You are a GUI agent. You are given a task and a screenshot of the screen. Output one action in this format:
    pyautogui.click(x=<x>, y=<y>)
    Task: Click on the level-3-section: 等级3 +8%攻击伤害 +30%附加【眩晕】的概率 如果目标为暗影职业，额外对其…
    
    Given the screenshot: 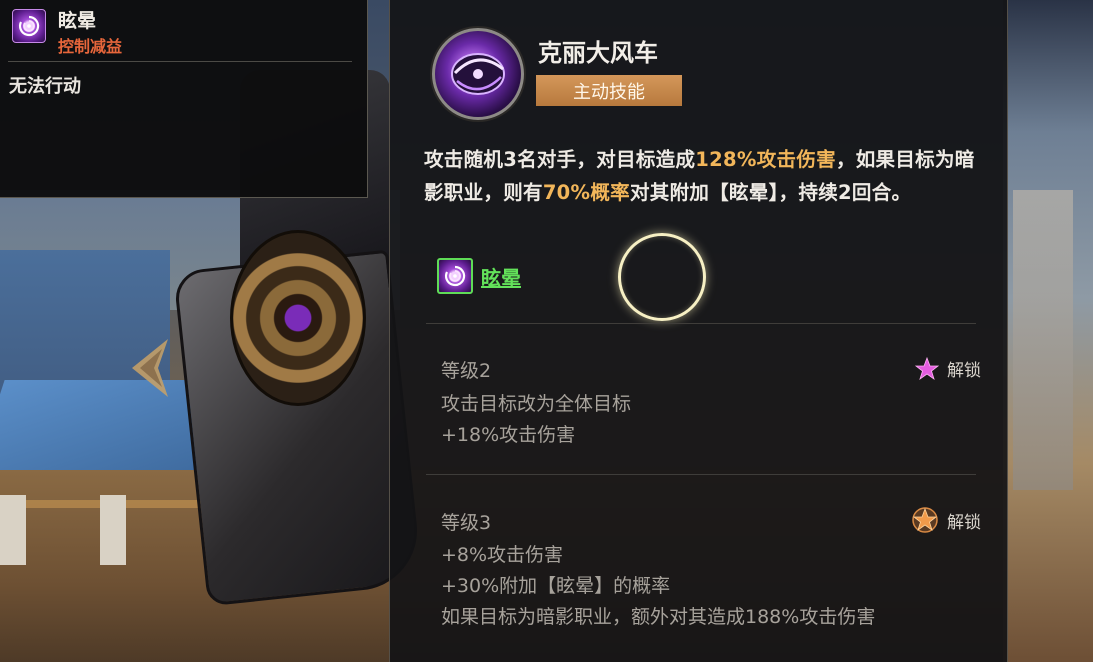 What is the action you would take?
    pyautogui.click(x=711, y=570)
    